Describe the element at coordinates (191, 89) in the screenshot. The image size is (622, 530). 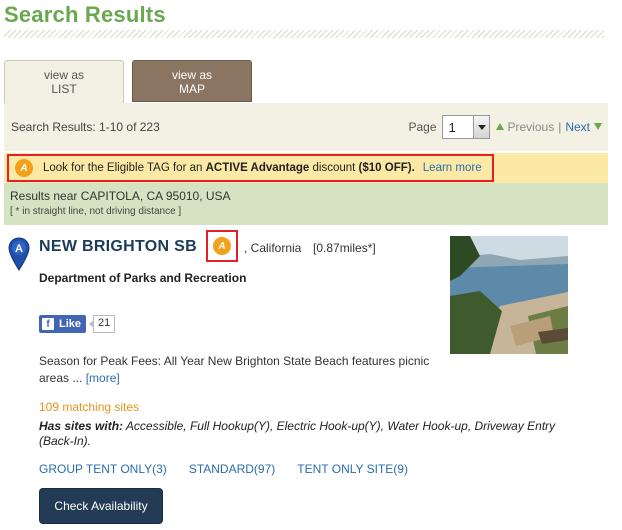
I see `tab-view-map-line2: MAP` at that location.